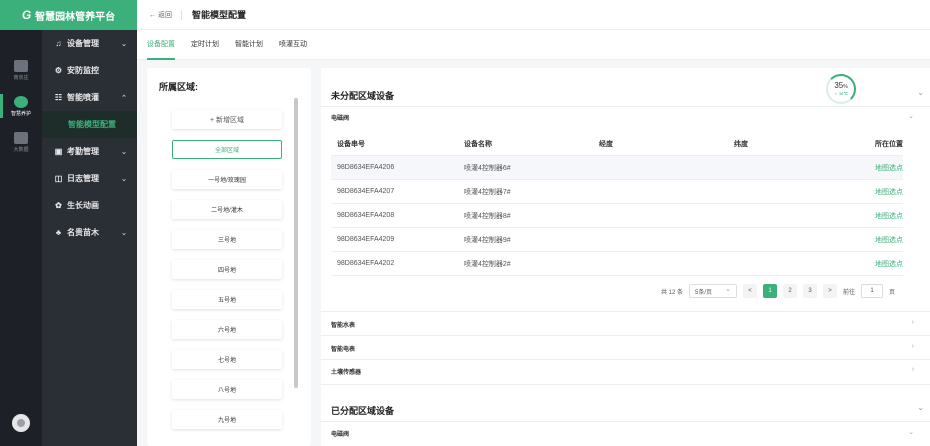 The image size is (930, 446). I want to click on next-page-button: >, so click(830, 291).